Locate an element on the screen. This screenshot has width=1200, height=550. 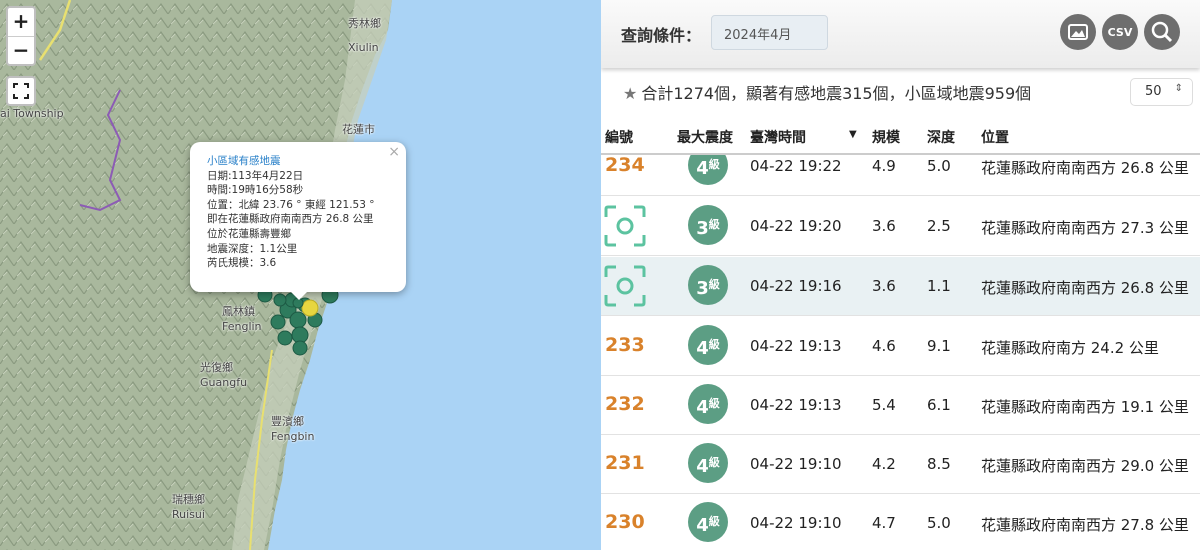
export-image-button is located at coordinates (1078, 32).